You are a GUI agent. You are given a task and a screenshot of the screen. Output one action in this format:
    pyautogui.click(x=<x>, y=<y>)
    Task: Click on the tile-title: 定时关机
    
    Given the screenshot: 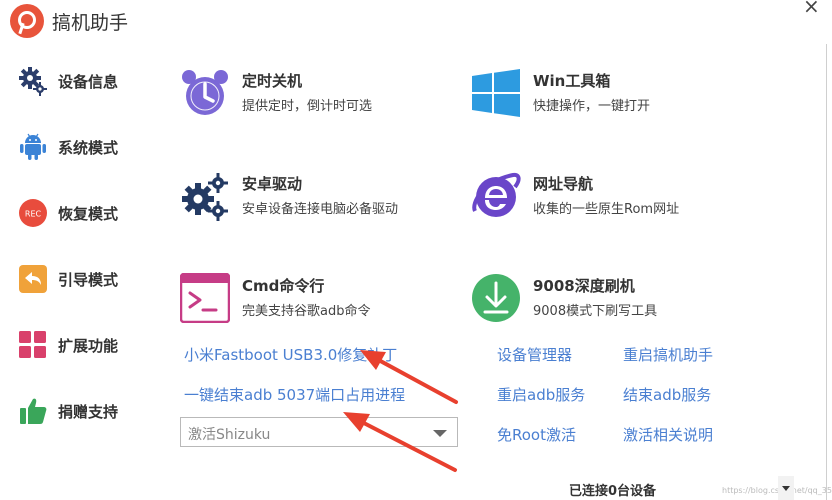 What is the action you would take?
    pyautogui.click(x=272, y=81)
    